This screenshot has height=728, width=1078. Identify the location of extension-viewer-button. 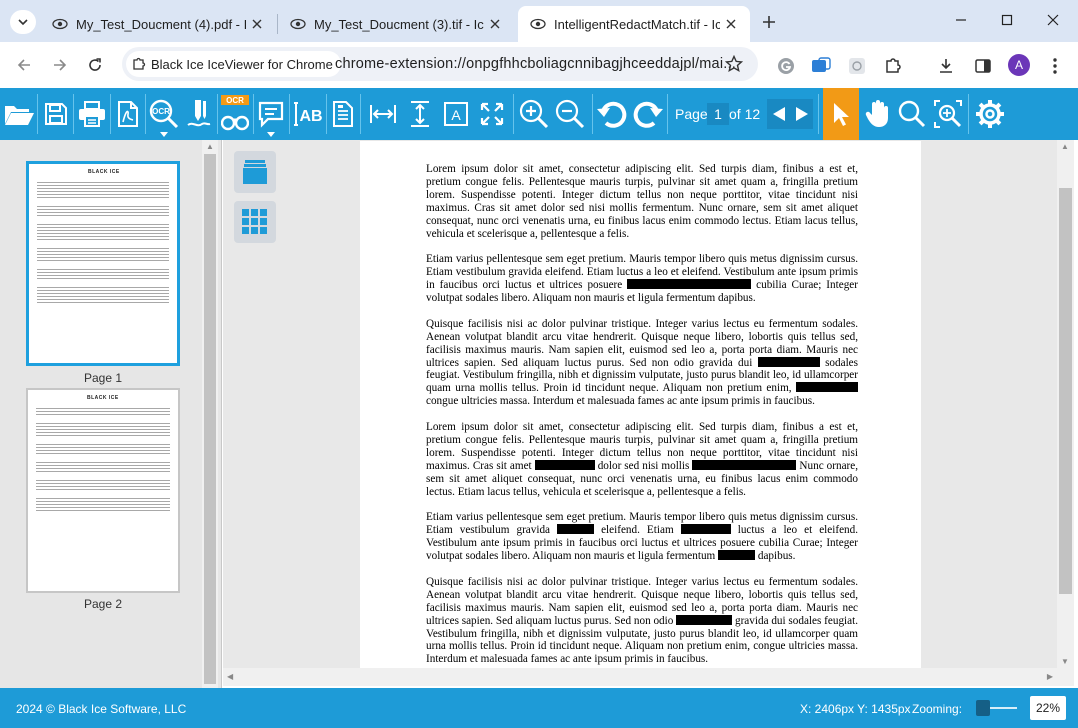
(821, 66).